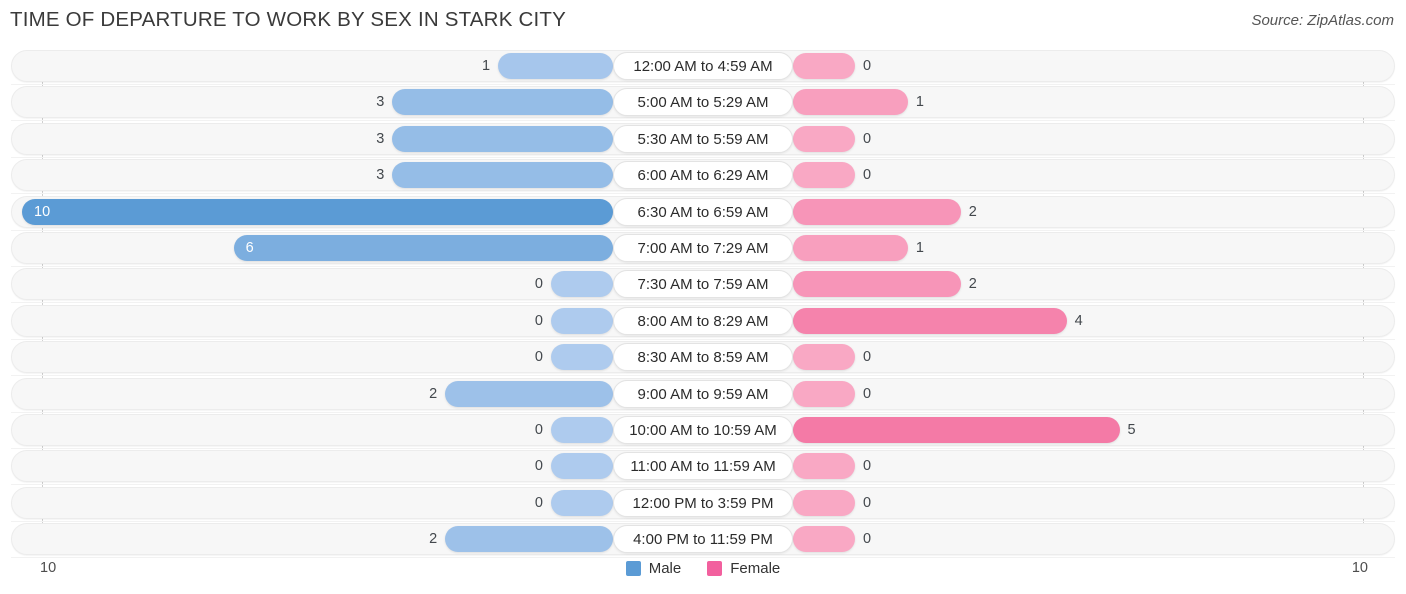 The height and width of the screenshot is (594, 1406). What do you see at coordinates (1131, 429) in the screenshot?
I see `bar-value-female: 5` at bounding box center [1131, 429].